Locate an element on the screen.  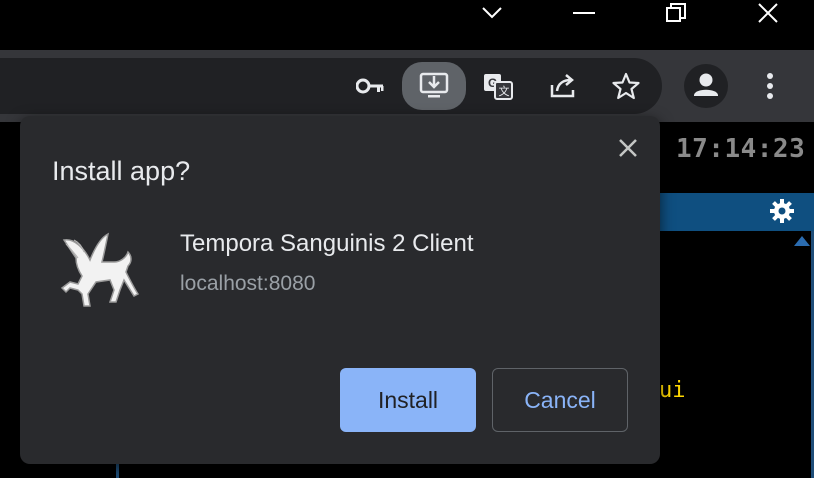
clock-display: 17:14:23 is located at coordinates (741, 149).